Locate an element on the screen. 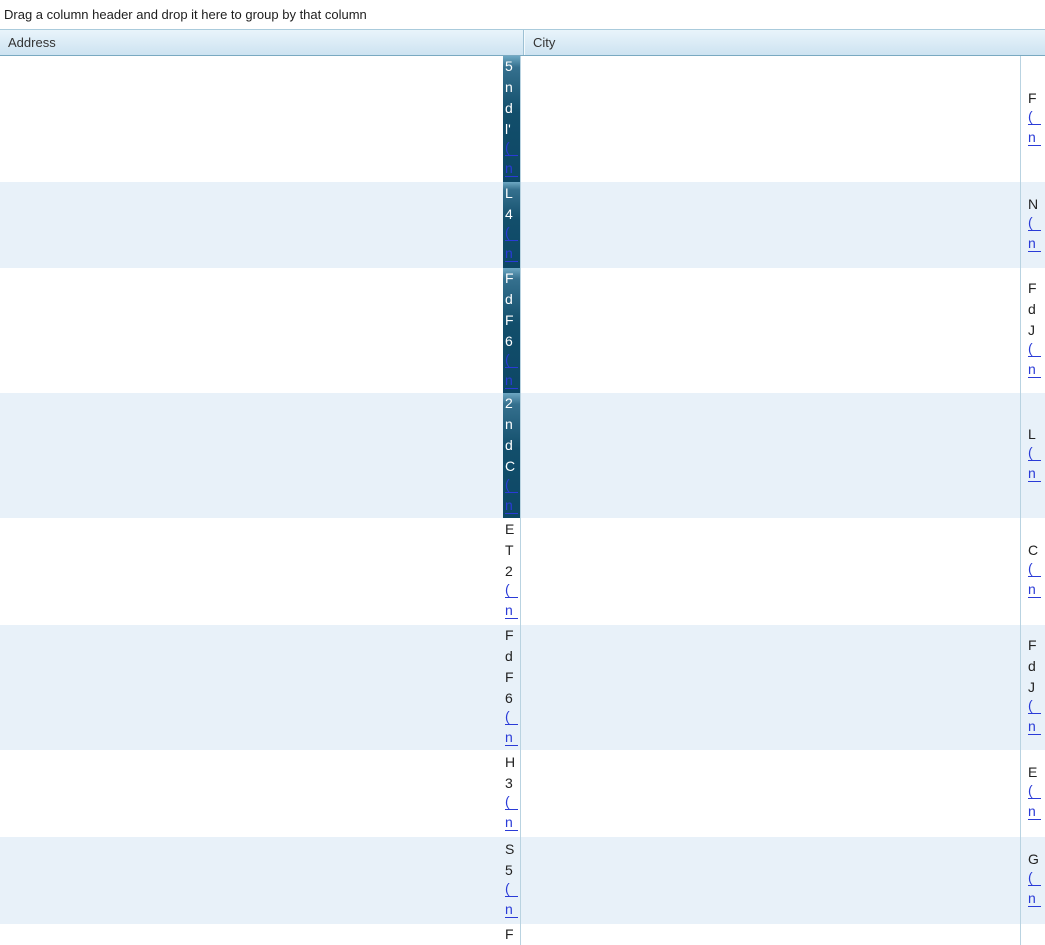  city-cell-fragment-line: L is located at coordinates (1036, 434).